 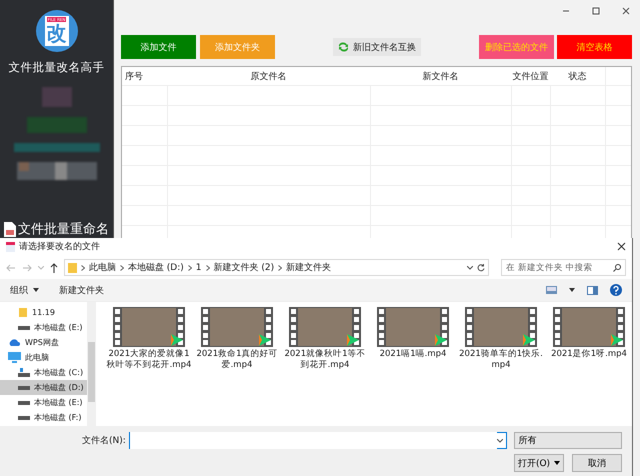 What do you see at coordinates (14, 342) in the screenshot?
I see `cloud-icon` at bounding box center [14, 342].